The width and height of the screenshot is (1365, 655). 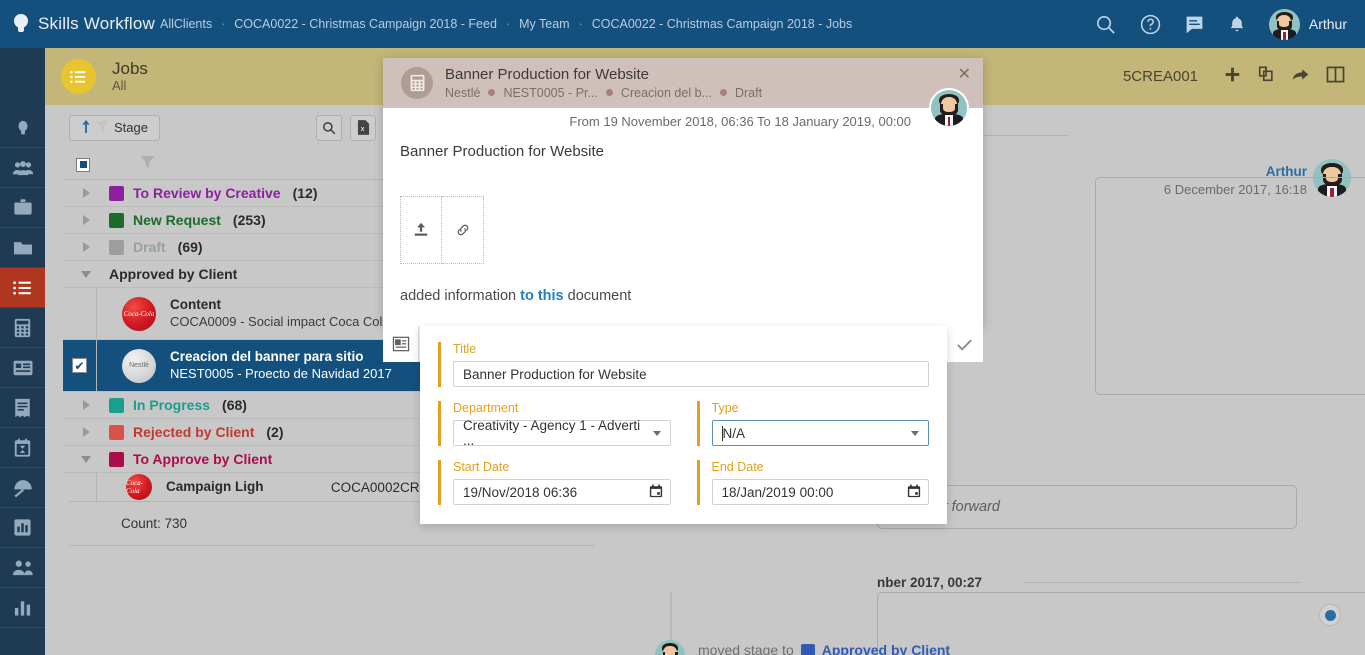 What do you see at coordinates (22, 528) in the screenshot?
I see `rail-item-chart-box` at bounding box center [22, 528].